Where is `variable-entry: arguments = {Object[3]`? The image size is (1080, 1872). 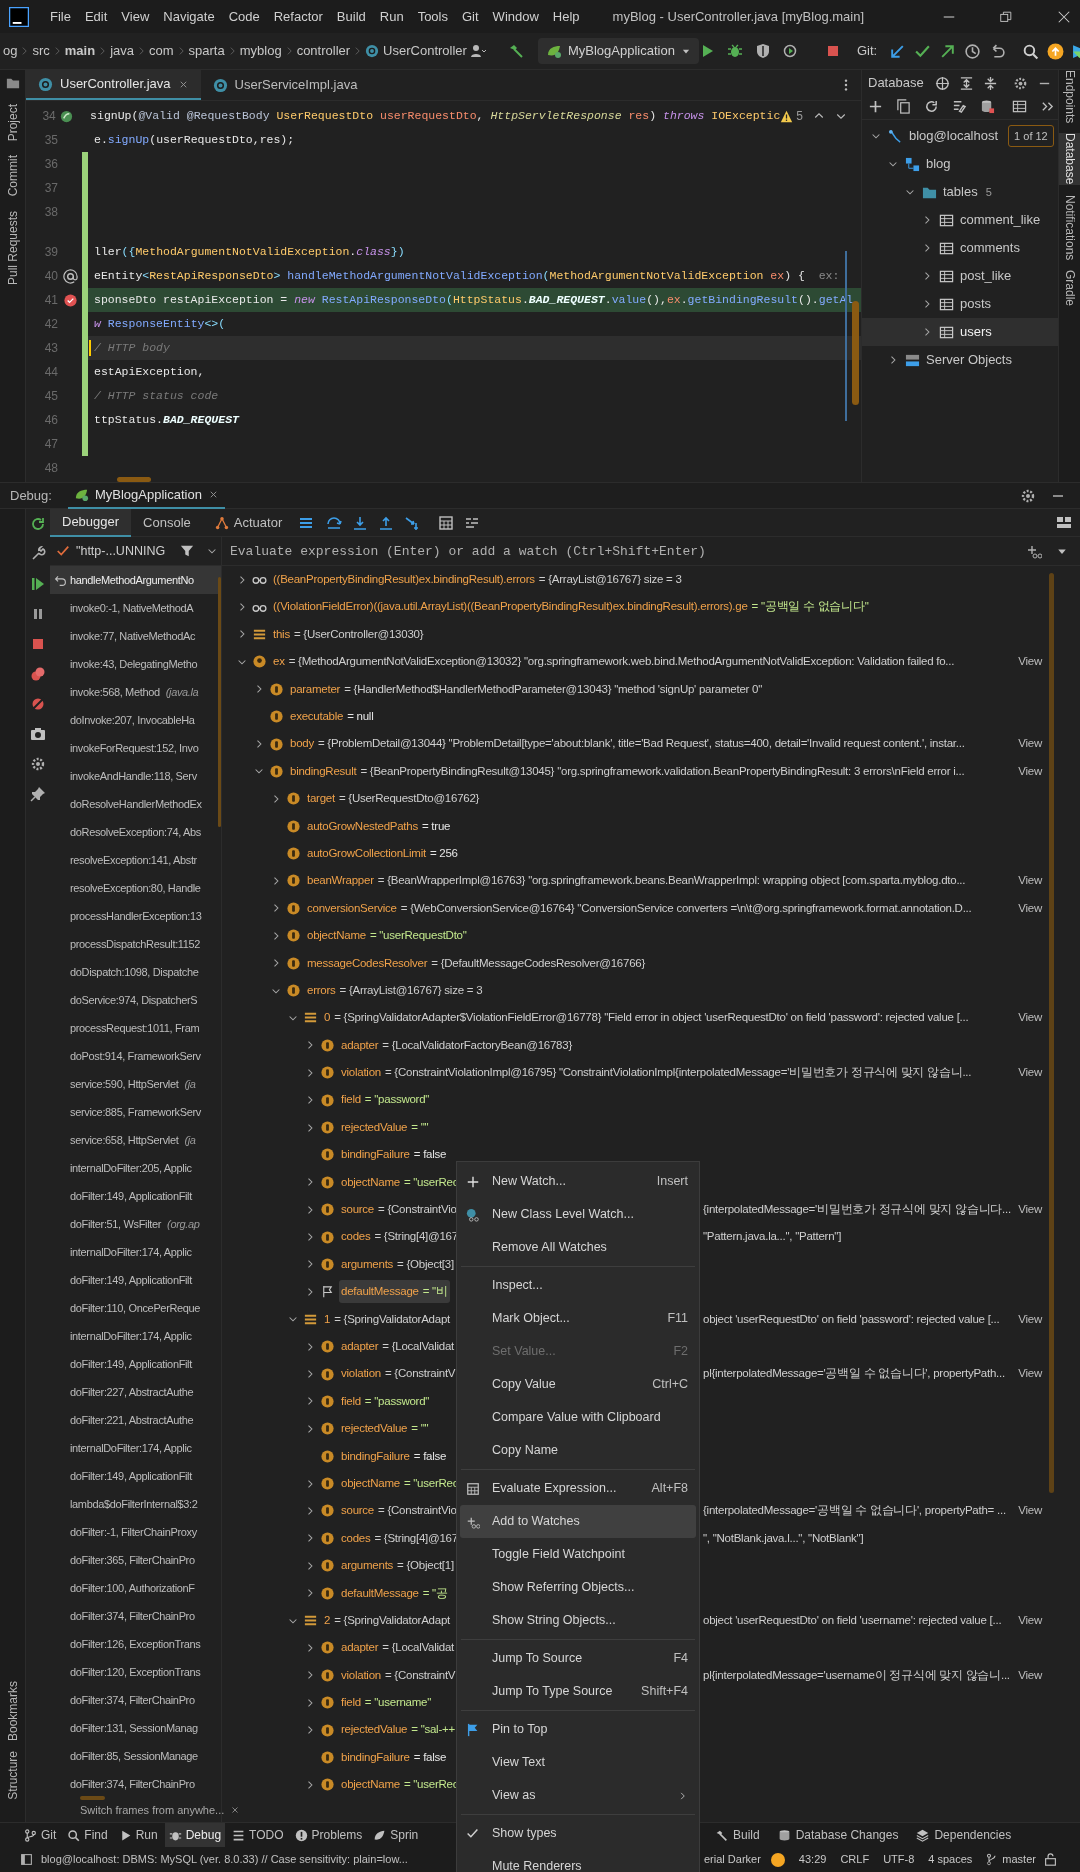 variable-entry: arguments = {Object[3] is located at coordinates (397, 1264).